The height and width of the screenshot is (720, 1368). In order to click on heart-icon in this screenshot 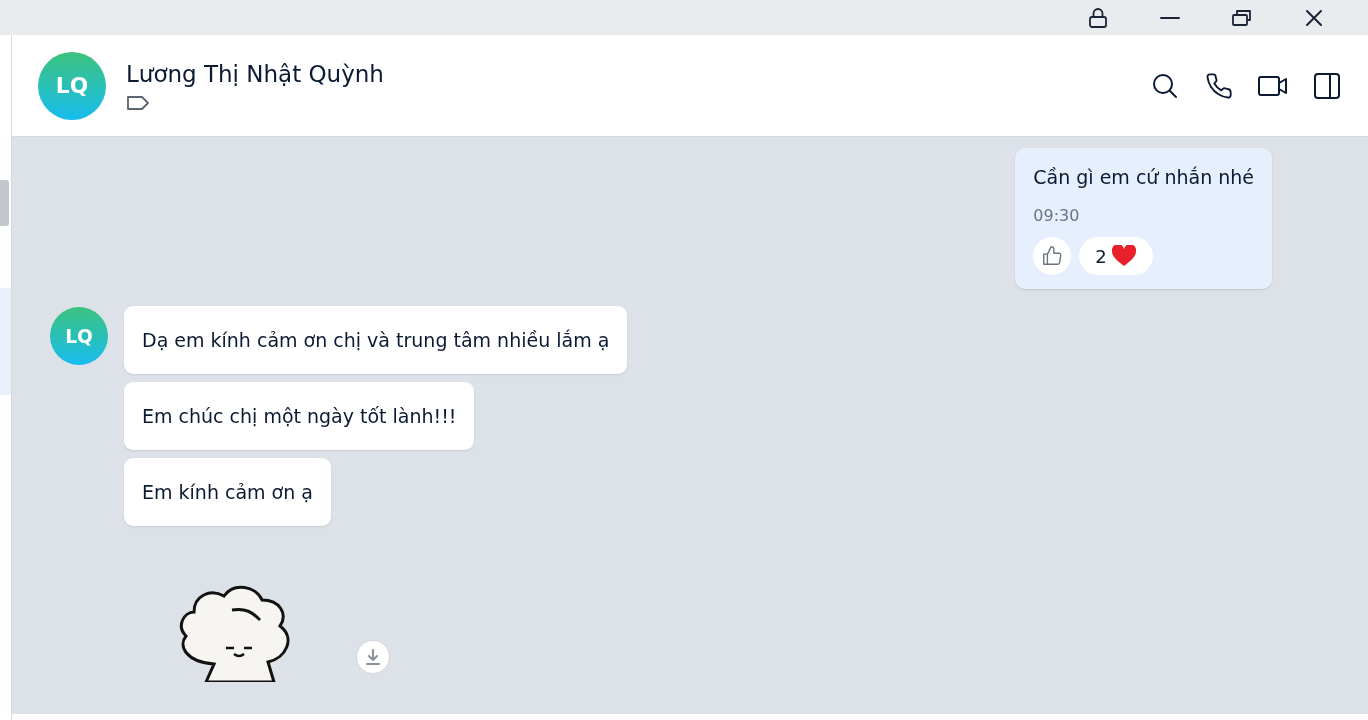, I will do `click(1123, 256)`.